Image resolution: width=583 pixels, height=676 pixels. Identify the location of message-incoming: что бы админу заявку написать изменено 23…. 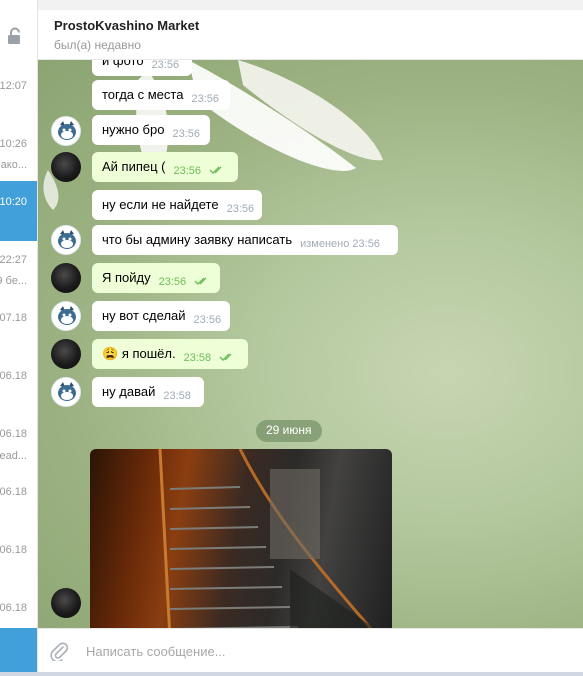
(245, 240).